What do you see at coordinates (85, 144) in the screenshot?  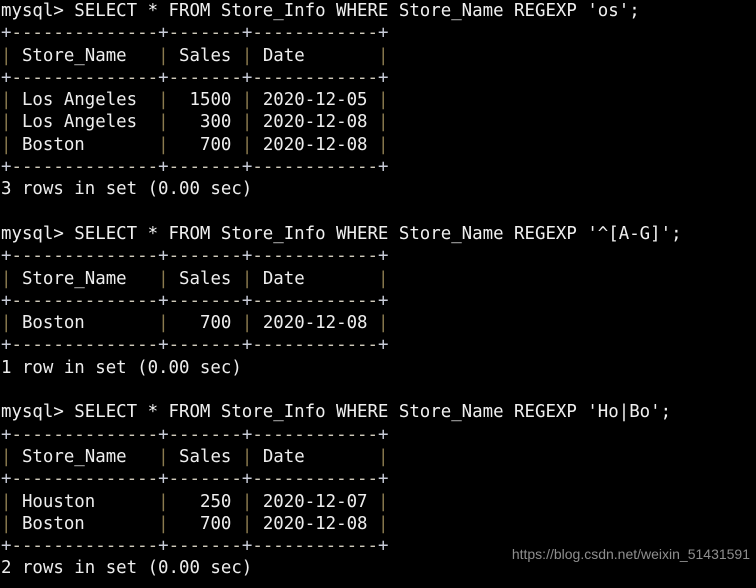 I see `table-cell-text: Boston` at bounding box center [85, 144].